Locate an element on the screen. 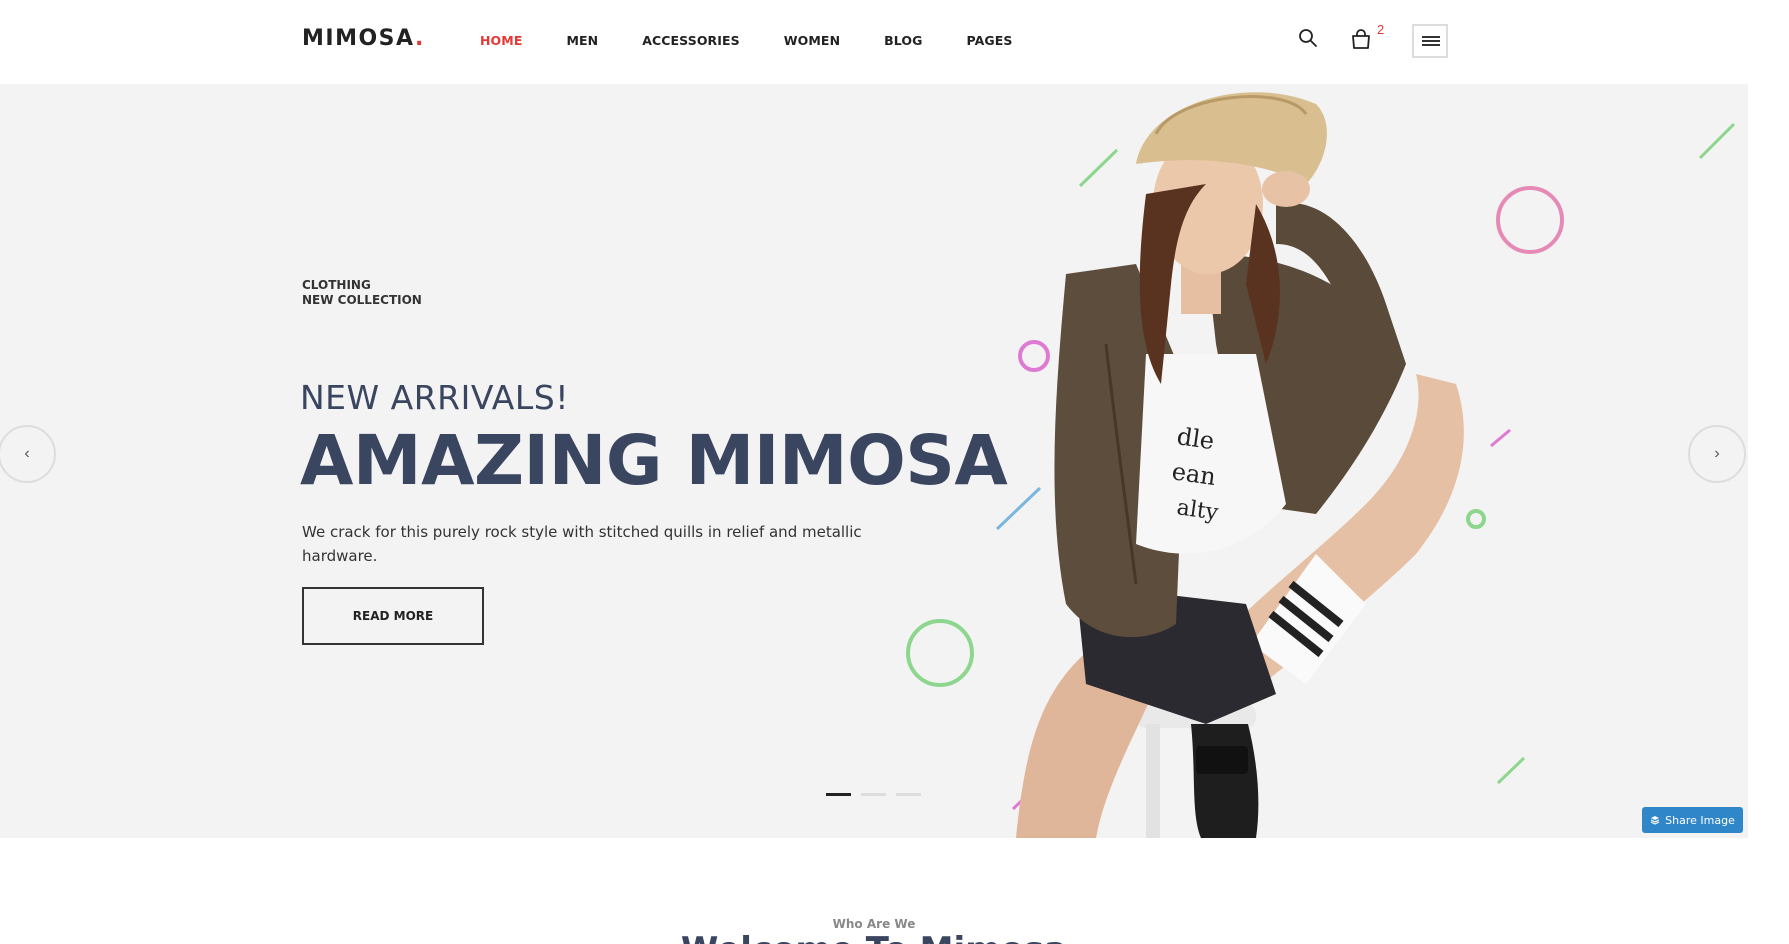 This screenshot has width=1789, height=944. next-slide-button: › is located at coordinates (1717, 454).